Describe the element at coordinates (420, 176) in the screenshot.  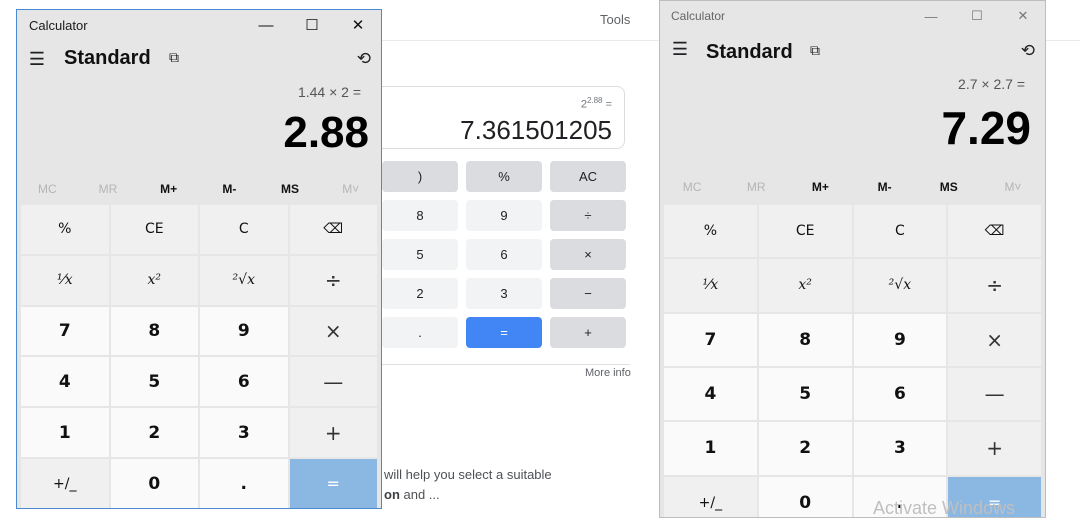
I see `search-calculator-key: )` at that location.